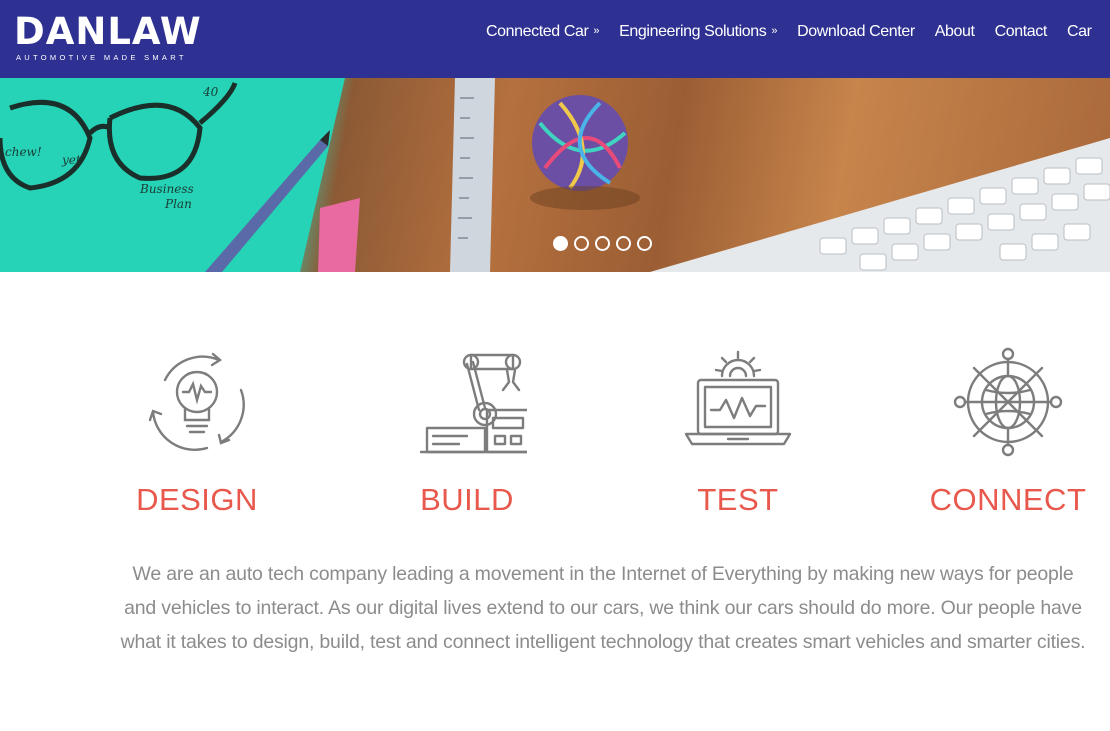 This screenshot has width=1110, height=731. I want to click on logo-wordmark: DANLAW, so click(108, 31).